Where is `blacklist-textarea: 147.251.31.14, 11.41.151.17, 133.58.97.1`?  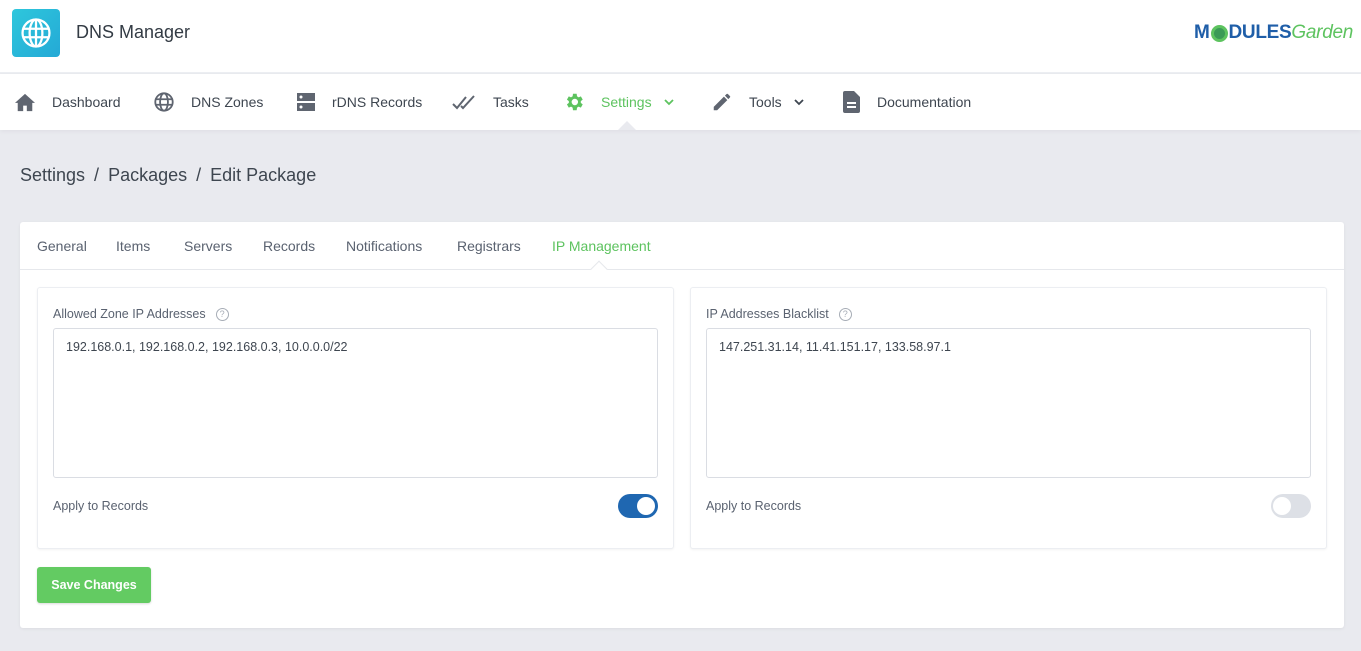 blacklist-textarea: 147.251.31.14, 11.41.151.17, 133.58.97.1 is located at coordinates (1008, 403).